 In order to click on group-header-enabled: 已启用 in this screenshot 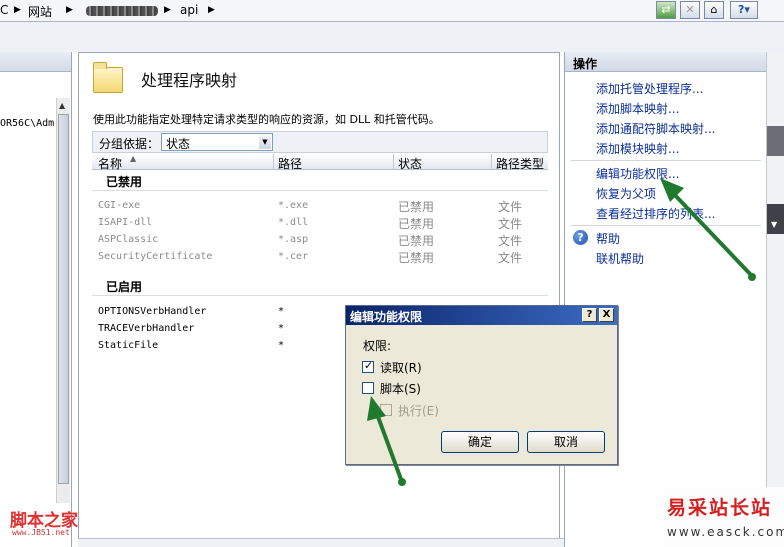, I will do `click(124, 287)`.